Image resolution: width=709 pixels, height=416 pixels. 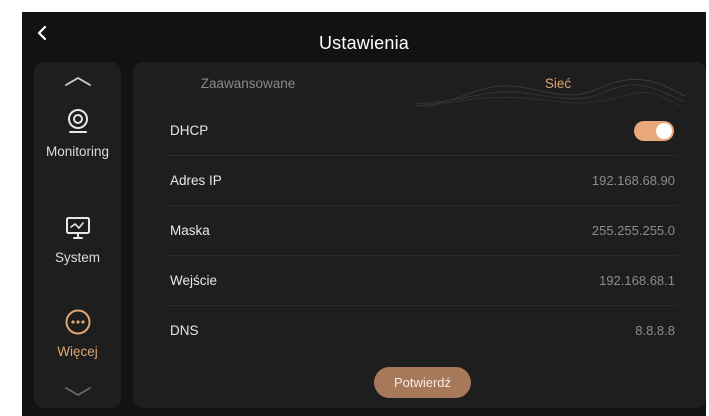 What do you see at coordinates (190, 230) in the screenshot?
I see `subnet-mask-label: Maska` at bounding box center [190, 230].